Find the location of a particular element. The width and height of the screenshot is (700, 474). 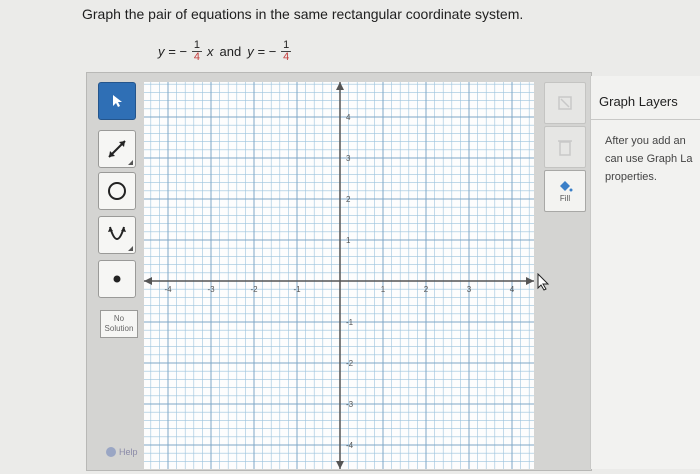

tool-select-button is located at coordinates (117, 101).